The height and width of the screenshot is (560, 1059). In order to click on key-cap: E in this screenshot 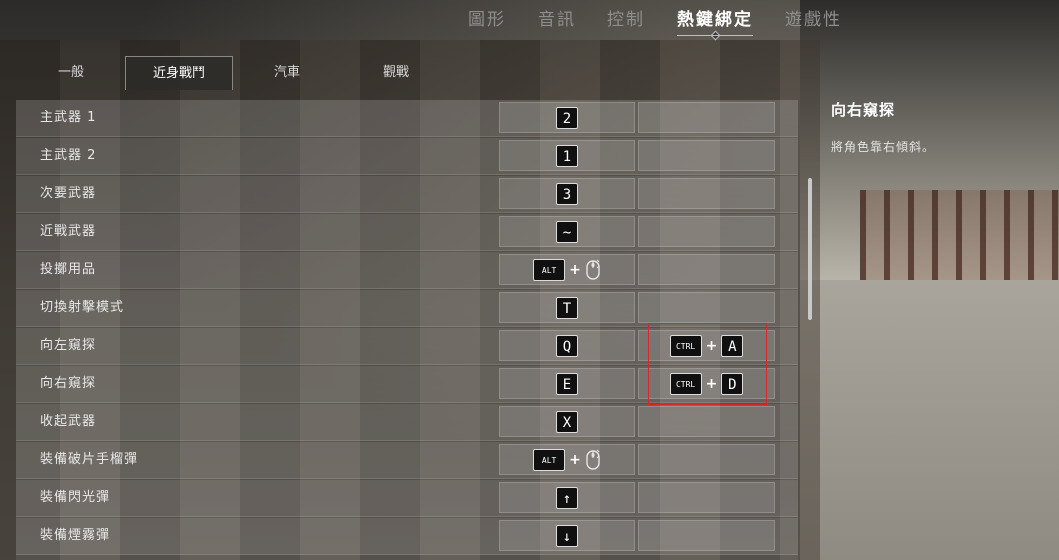, I will do `click(567, 383)`.